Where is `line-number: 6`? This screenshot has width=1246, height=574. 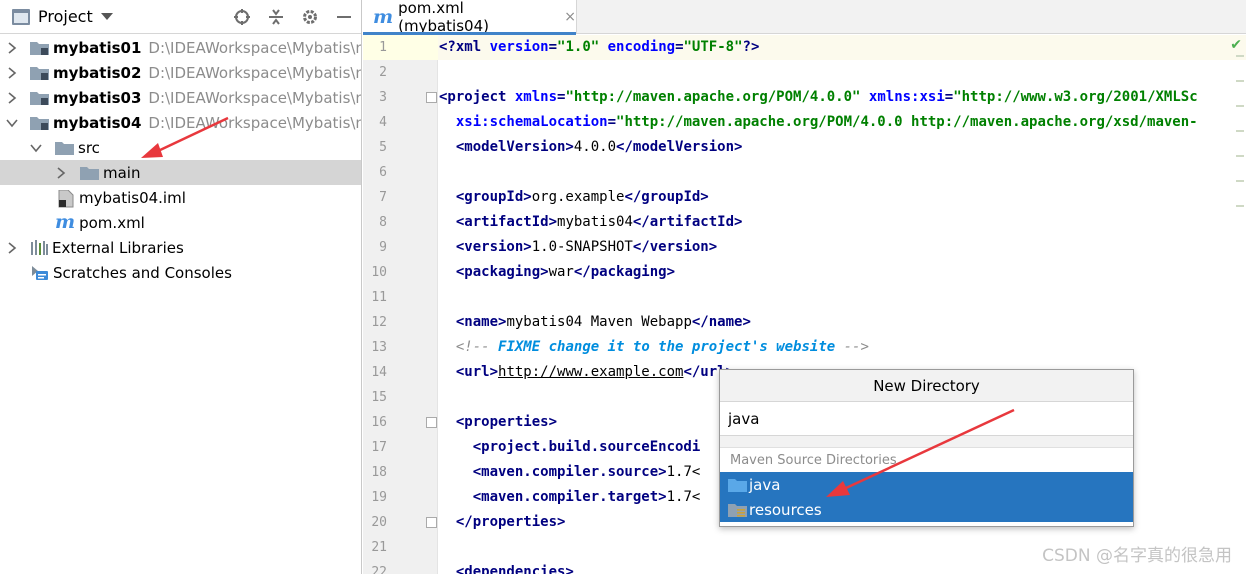
line-number: 6 is located at coordinates (383, 172).